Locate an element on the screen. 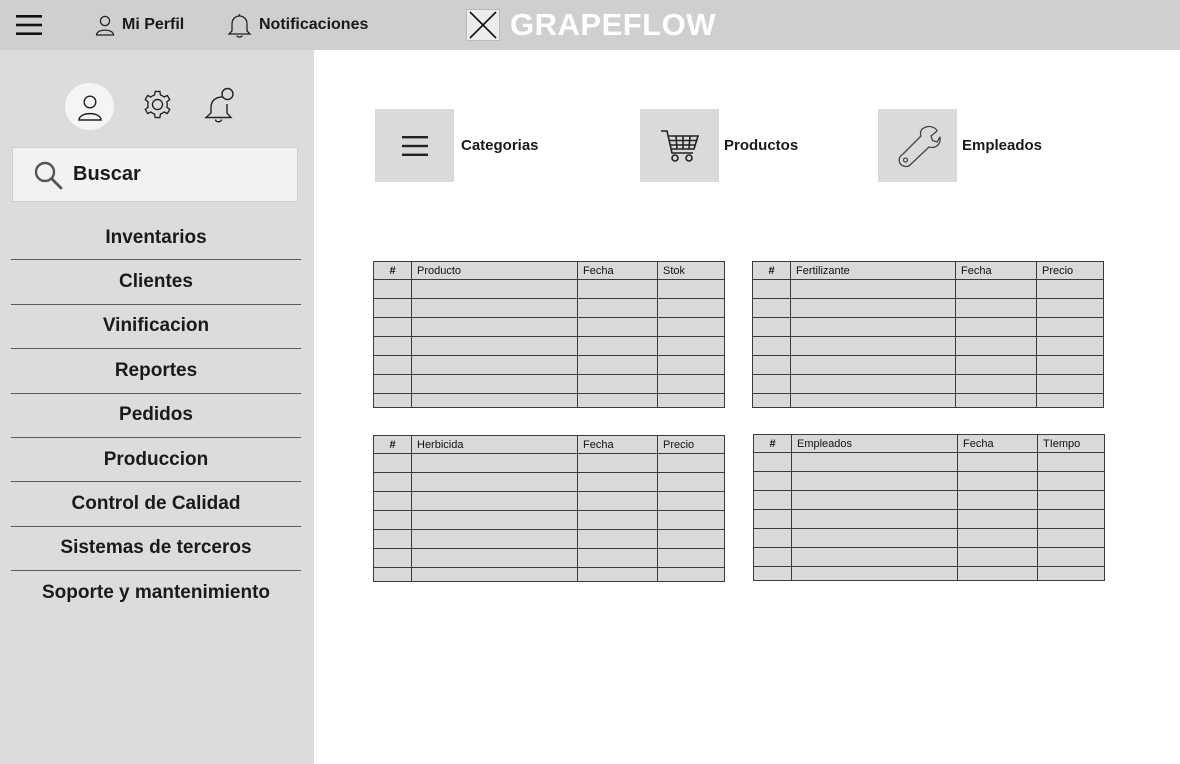 The height and width of the screenshot is (764, 1180). avatar is located at coordinates (89, 106).